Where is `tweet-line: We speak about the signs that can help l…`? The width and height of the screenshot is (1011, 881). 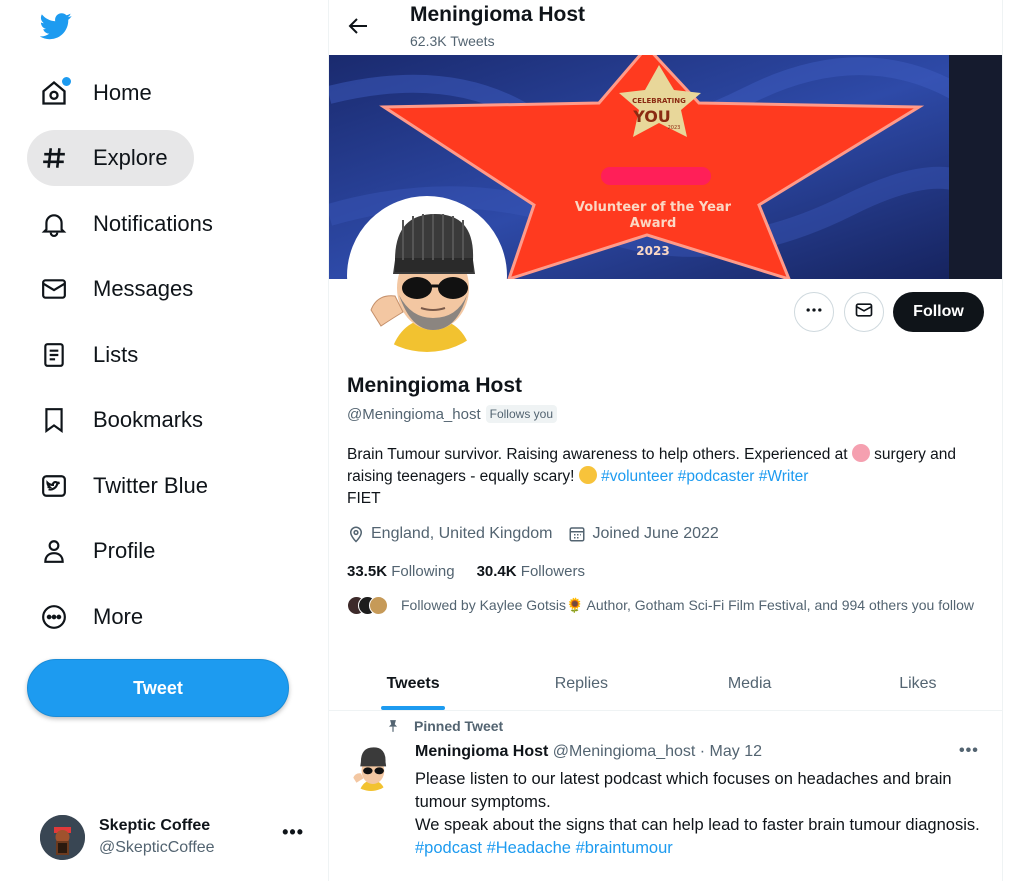 tweet-line: We speak about the signs that can help l… is located at coordinates (697, 825).